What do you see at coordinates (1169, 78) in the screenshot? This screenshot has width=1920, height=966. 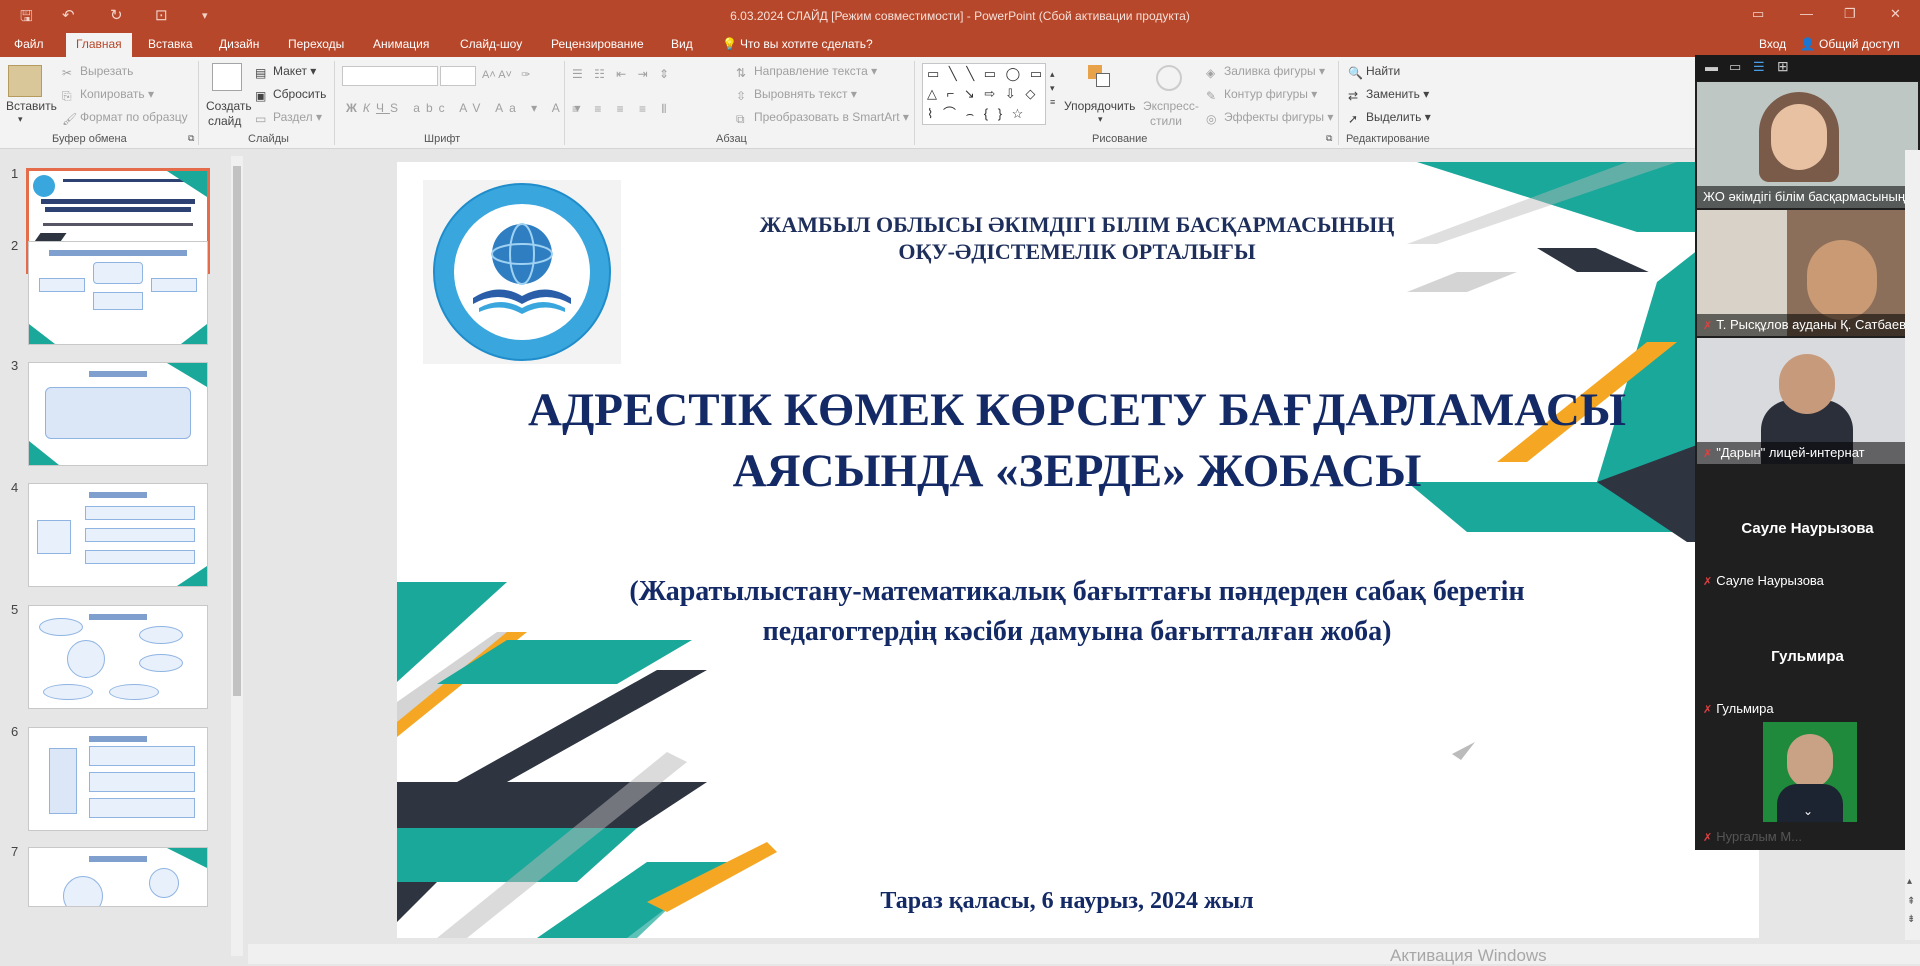 I see `quick-styles-icon` at bounding box center [1169, 78].